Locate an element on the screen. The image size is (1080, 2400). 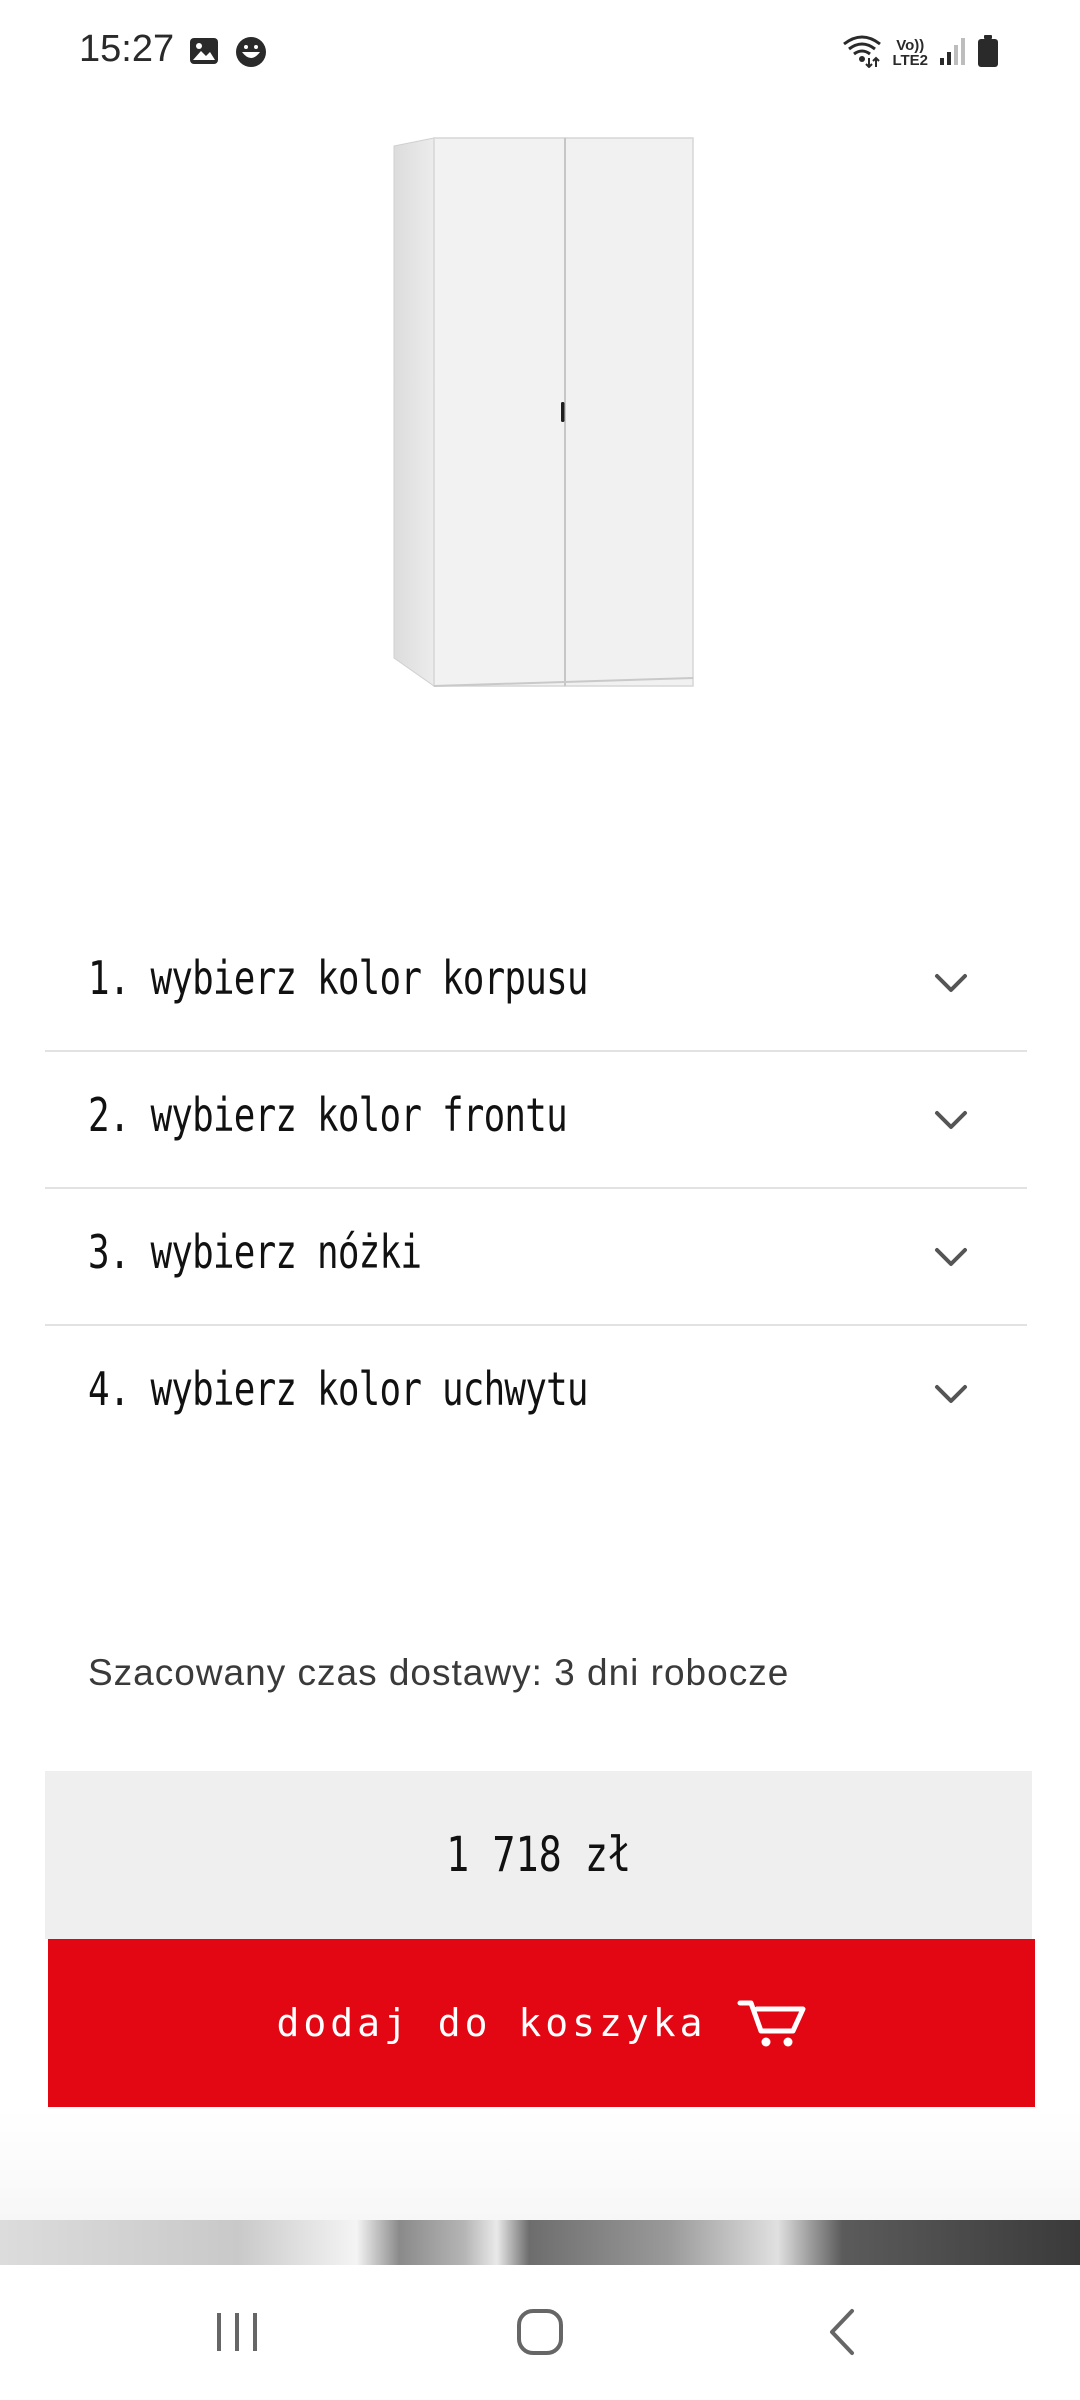
lte-top-text: Vo)) is located at coordinates (910, 45).